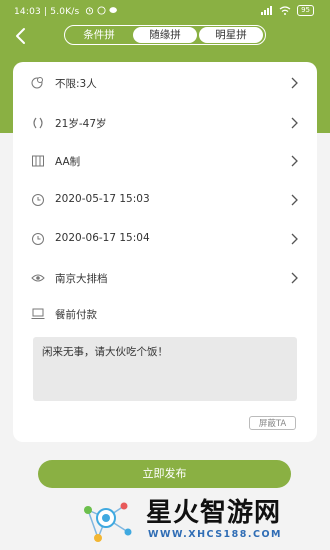 The image size is (330, 550). What do you see at coordinates (215, 534) in the screenshot?
I see `watermark-url: WWW.XHCS188.COM` at bounding box center [215, 534].